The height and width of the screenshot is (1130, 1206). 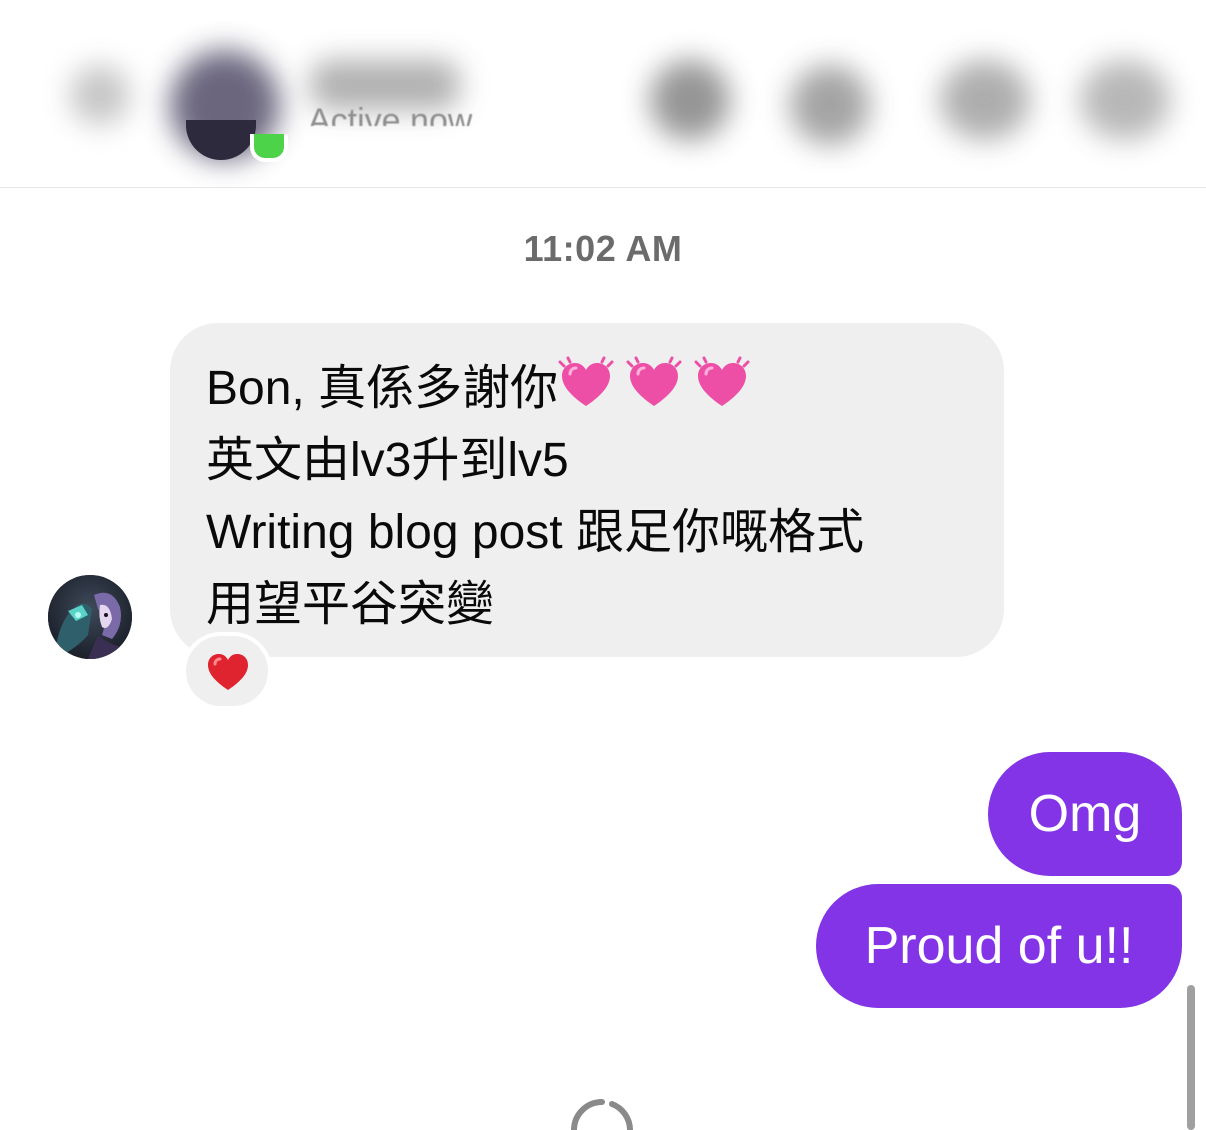 I want to click on video-icon, so click(x=830, y=105).